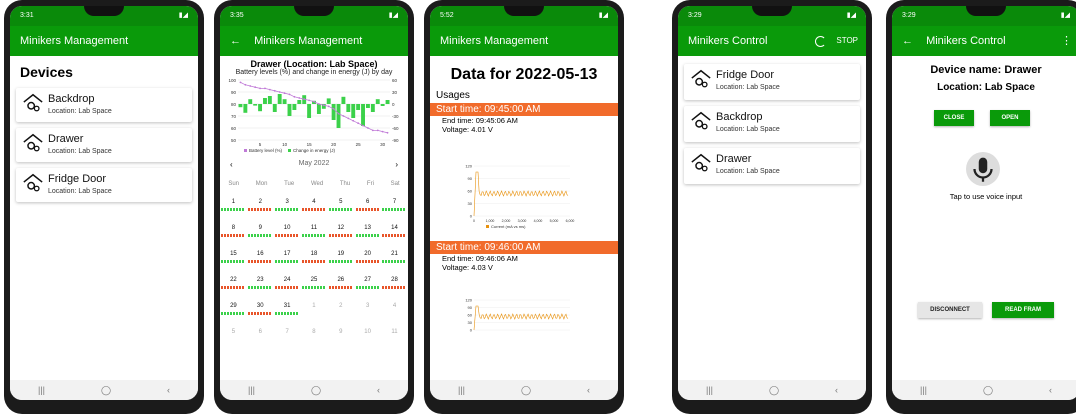  I want to click on status-icons: ▮◢, so click(183, 15).